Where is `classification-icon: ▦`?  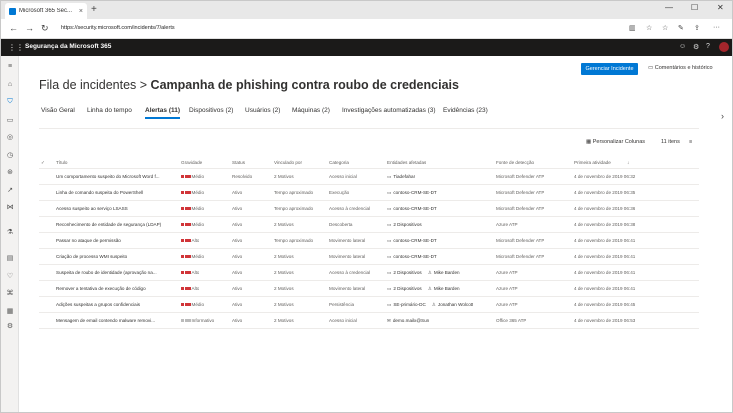 classification-icon: ▦ is located at coordinates (10, 311).